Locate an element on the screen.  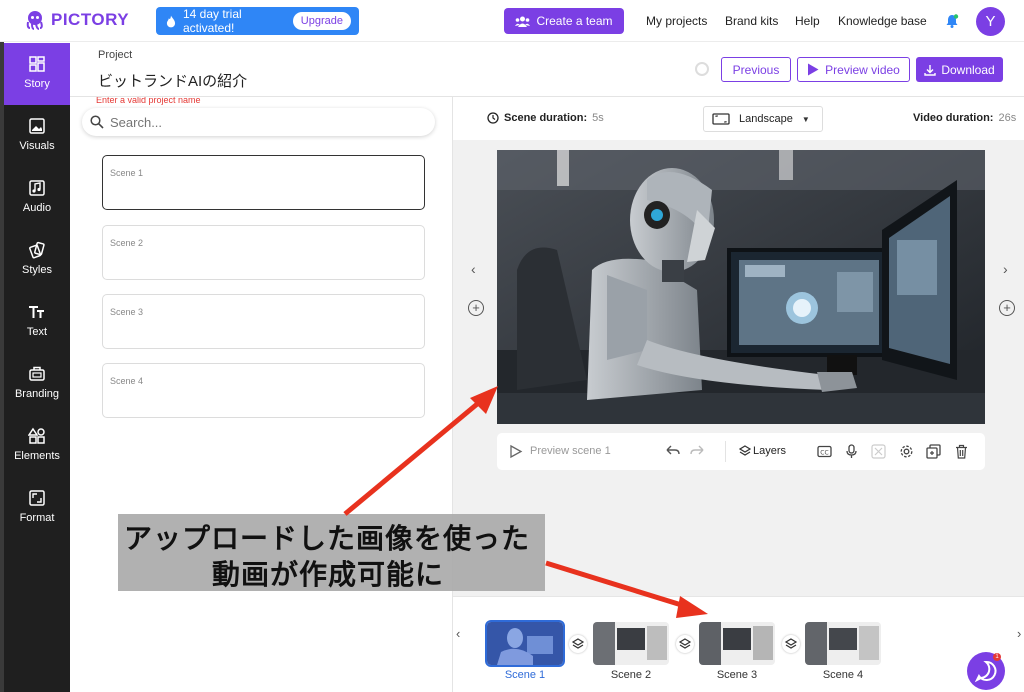
nav-brand-kits: Brand kits is located at coordinates (751, 21).